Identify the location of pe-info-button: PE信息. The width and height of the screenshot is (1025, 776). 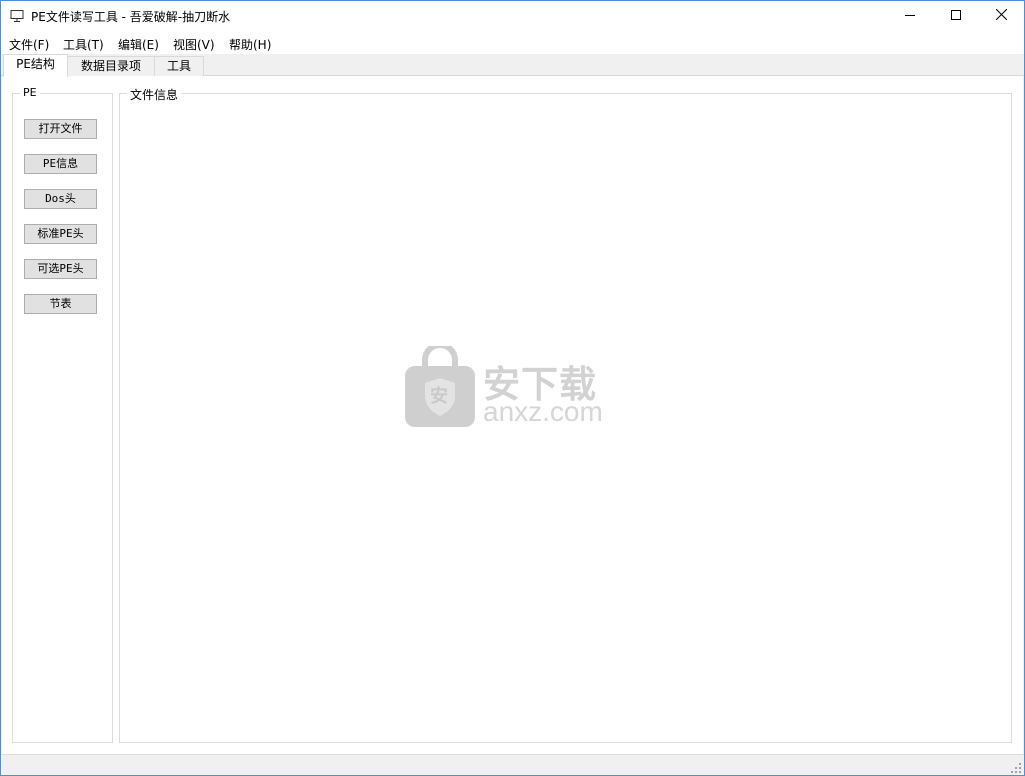
(60, 164).